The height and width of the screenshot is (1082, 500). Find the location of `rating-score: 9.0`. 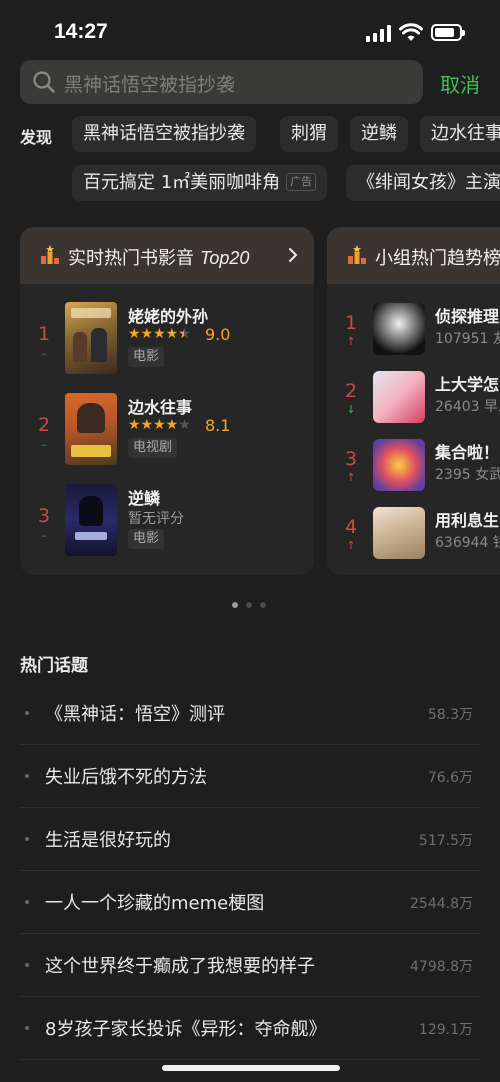

rating-score: 9.0 is located at coordinates (218, 334).